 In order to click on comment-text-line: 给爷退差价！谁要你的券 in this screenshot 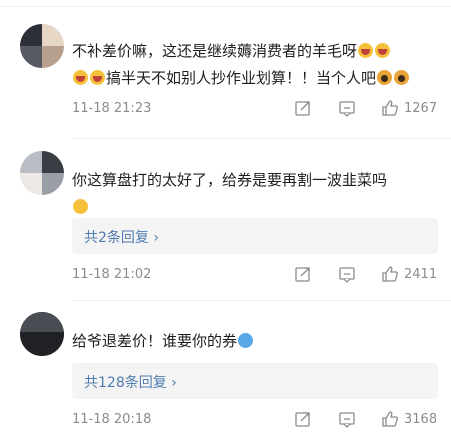, I will do `click(155, 341)`.